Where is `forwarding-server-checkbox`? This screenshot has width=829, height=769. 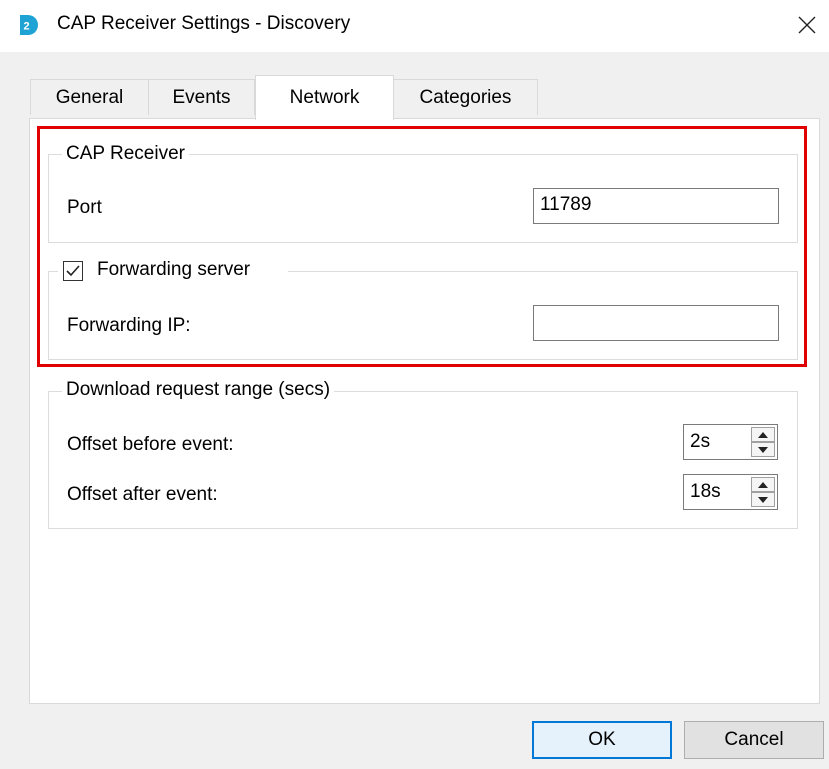 forwarding-server-checkbox is located at coordinates (73, 271).